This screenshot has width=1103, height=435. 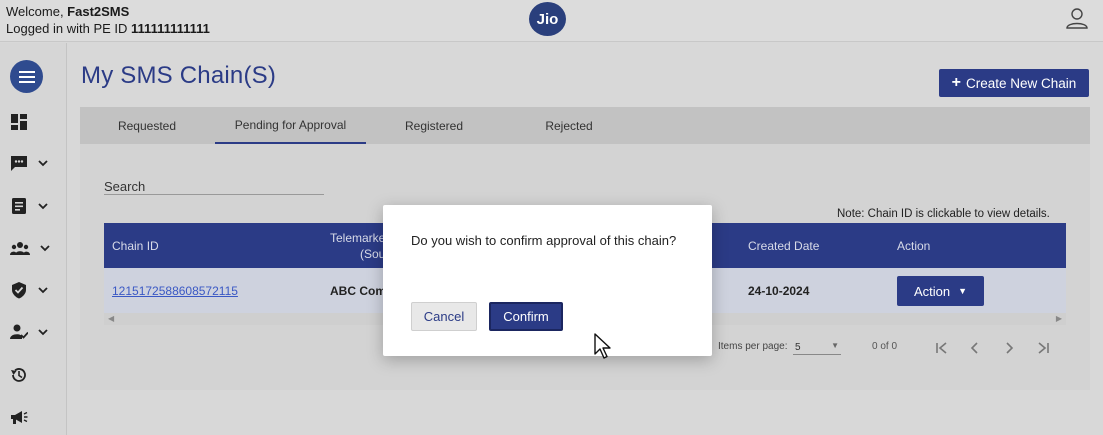 What do you see at coordinates (135, 245) in the screenshot?
I see `column-header-chain-id: Chain ID` at bounding box center [135, 245].